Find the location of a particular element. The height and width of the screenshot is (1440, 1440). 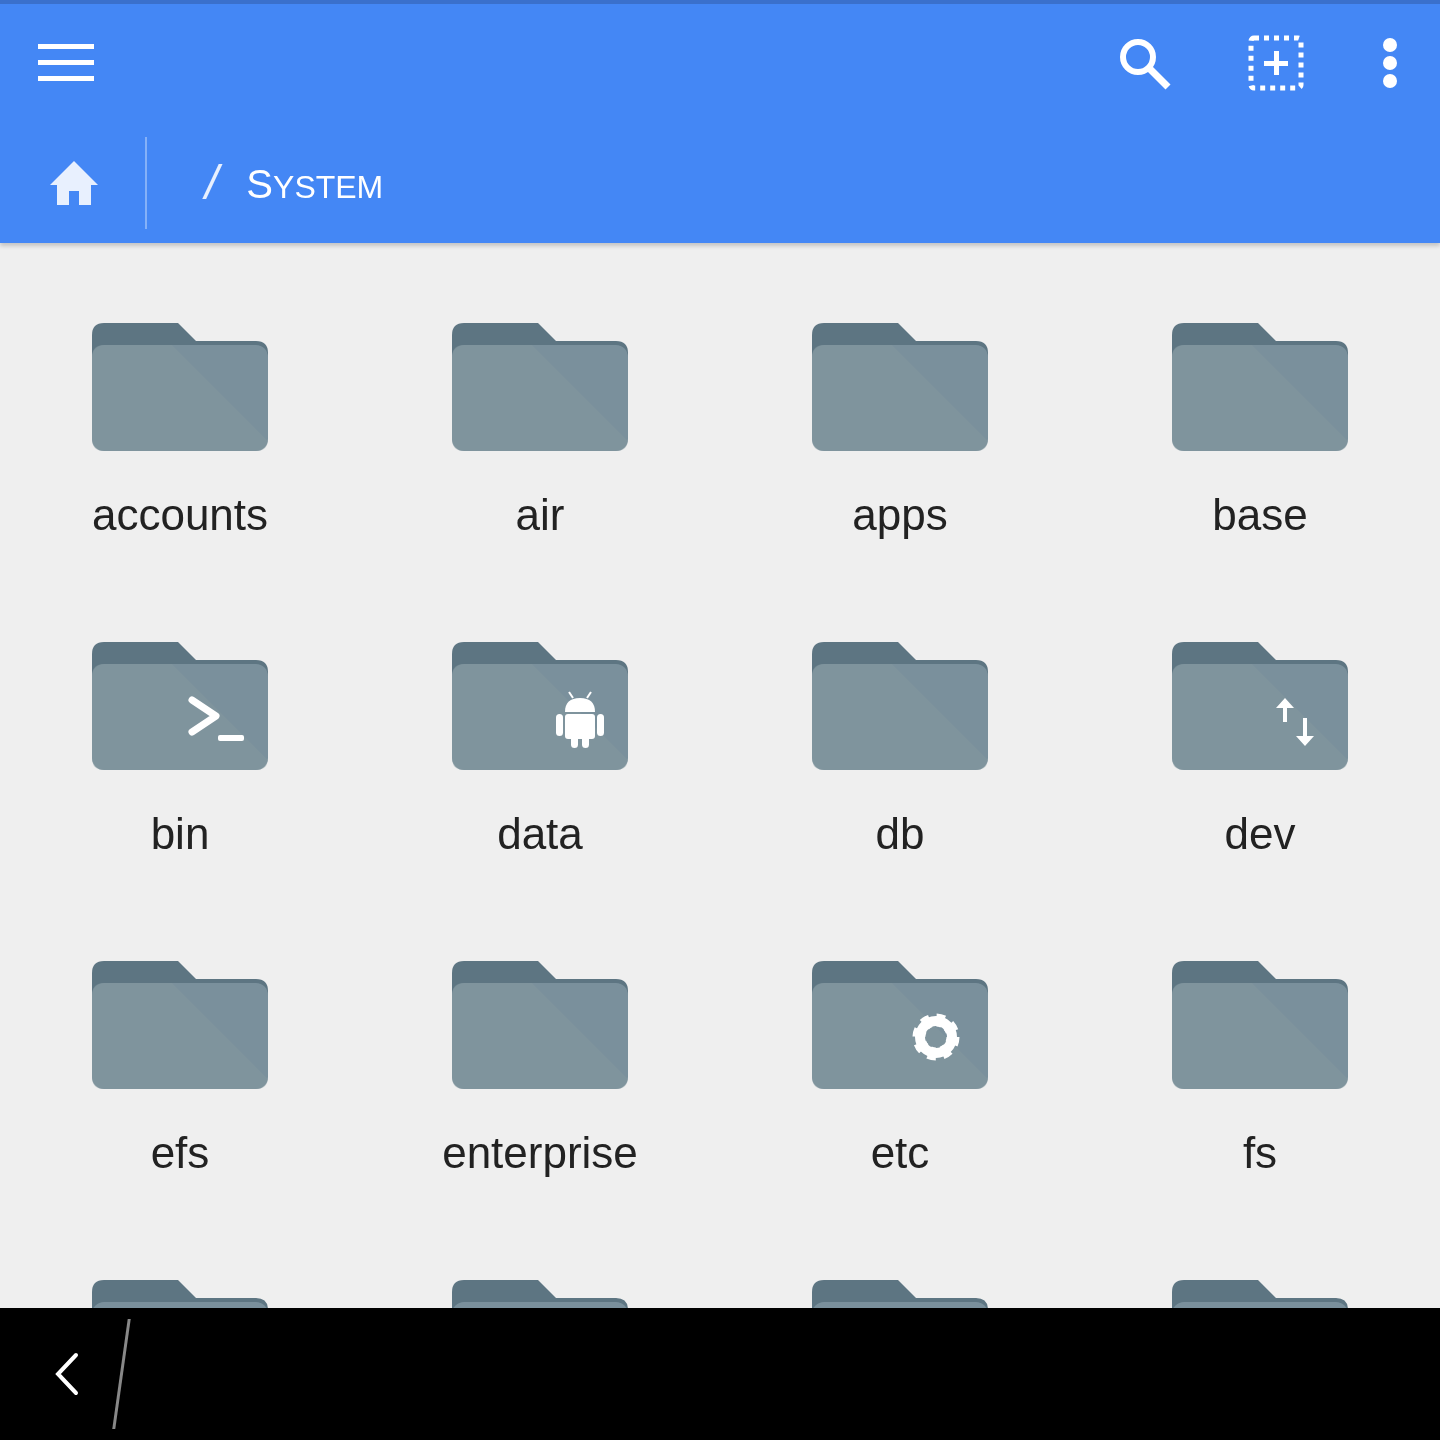

add-selection-icon is located at coordinates (1276, 63).